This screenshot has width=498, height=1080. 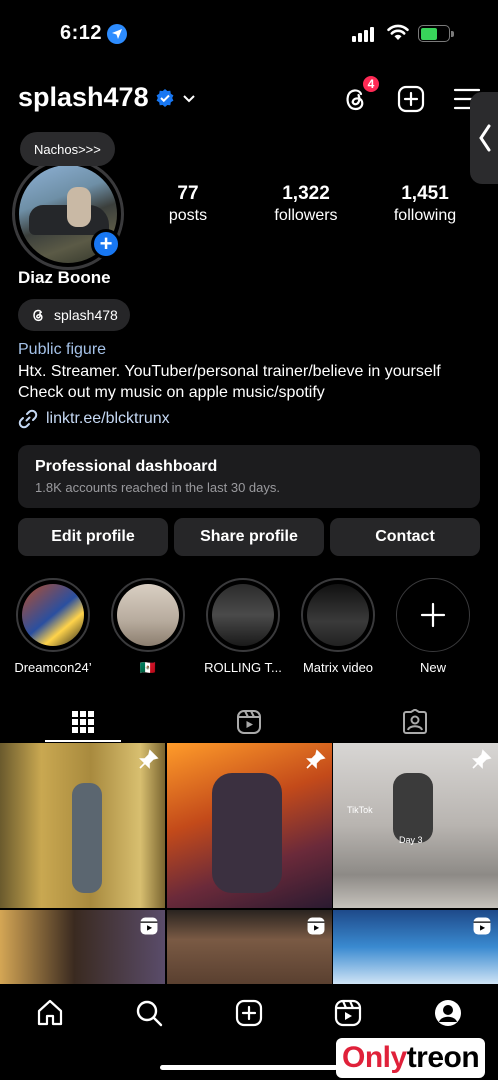 I want to click on highlight-label: New, so click(x=432, y=667).